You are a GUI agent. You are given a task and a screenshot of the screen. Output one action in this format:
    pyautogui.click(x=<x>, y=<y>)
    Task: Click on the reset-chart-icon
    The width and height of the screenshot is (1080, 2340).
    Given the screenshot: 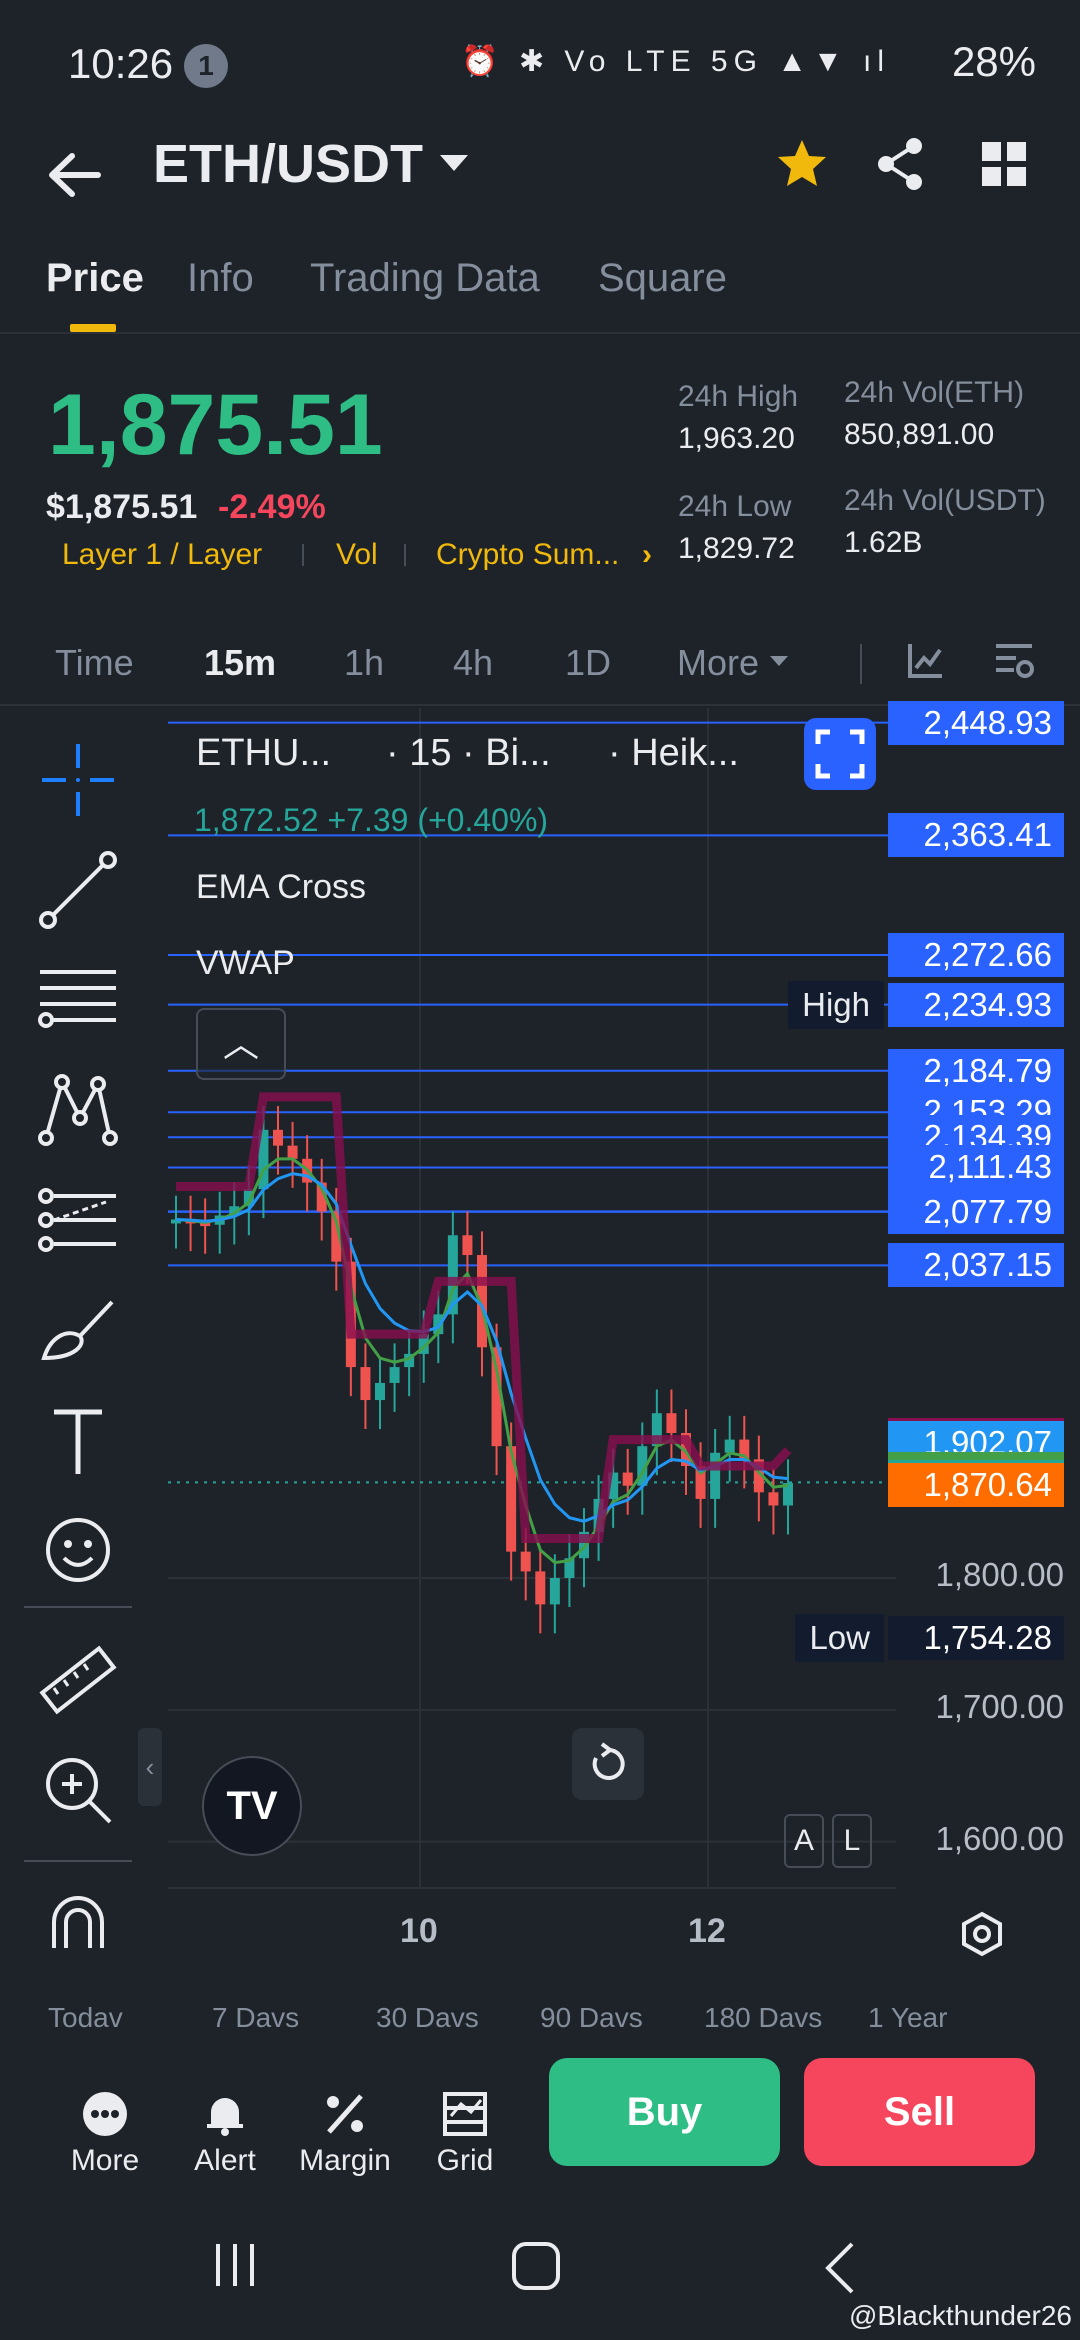 What is the action you would take?
    pyautogui.click(x=608, y=1764)
    